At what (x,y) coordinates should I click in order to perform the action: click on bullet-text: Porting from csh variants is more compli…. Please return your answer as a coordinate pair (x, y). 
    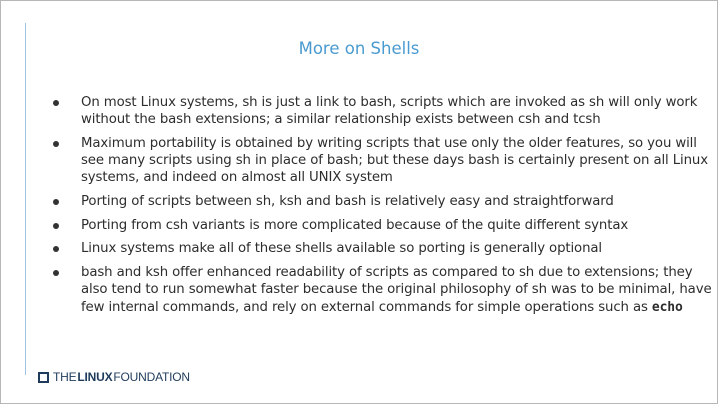
    Looking at the image, I should click on (355, 225).